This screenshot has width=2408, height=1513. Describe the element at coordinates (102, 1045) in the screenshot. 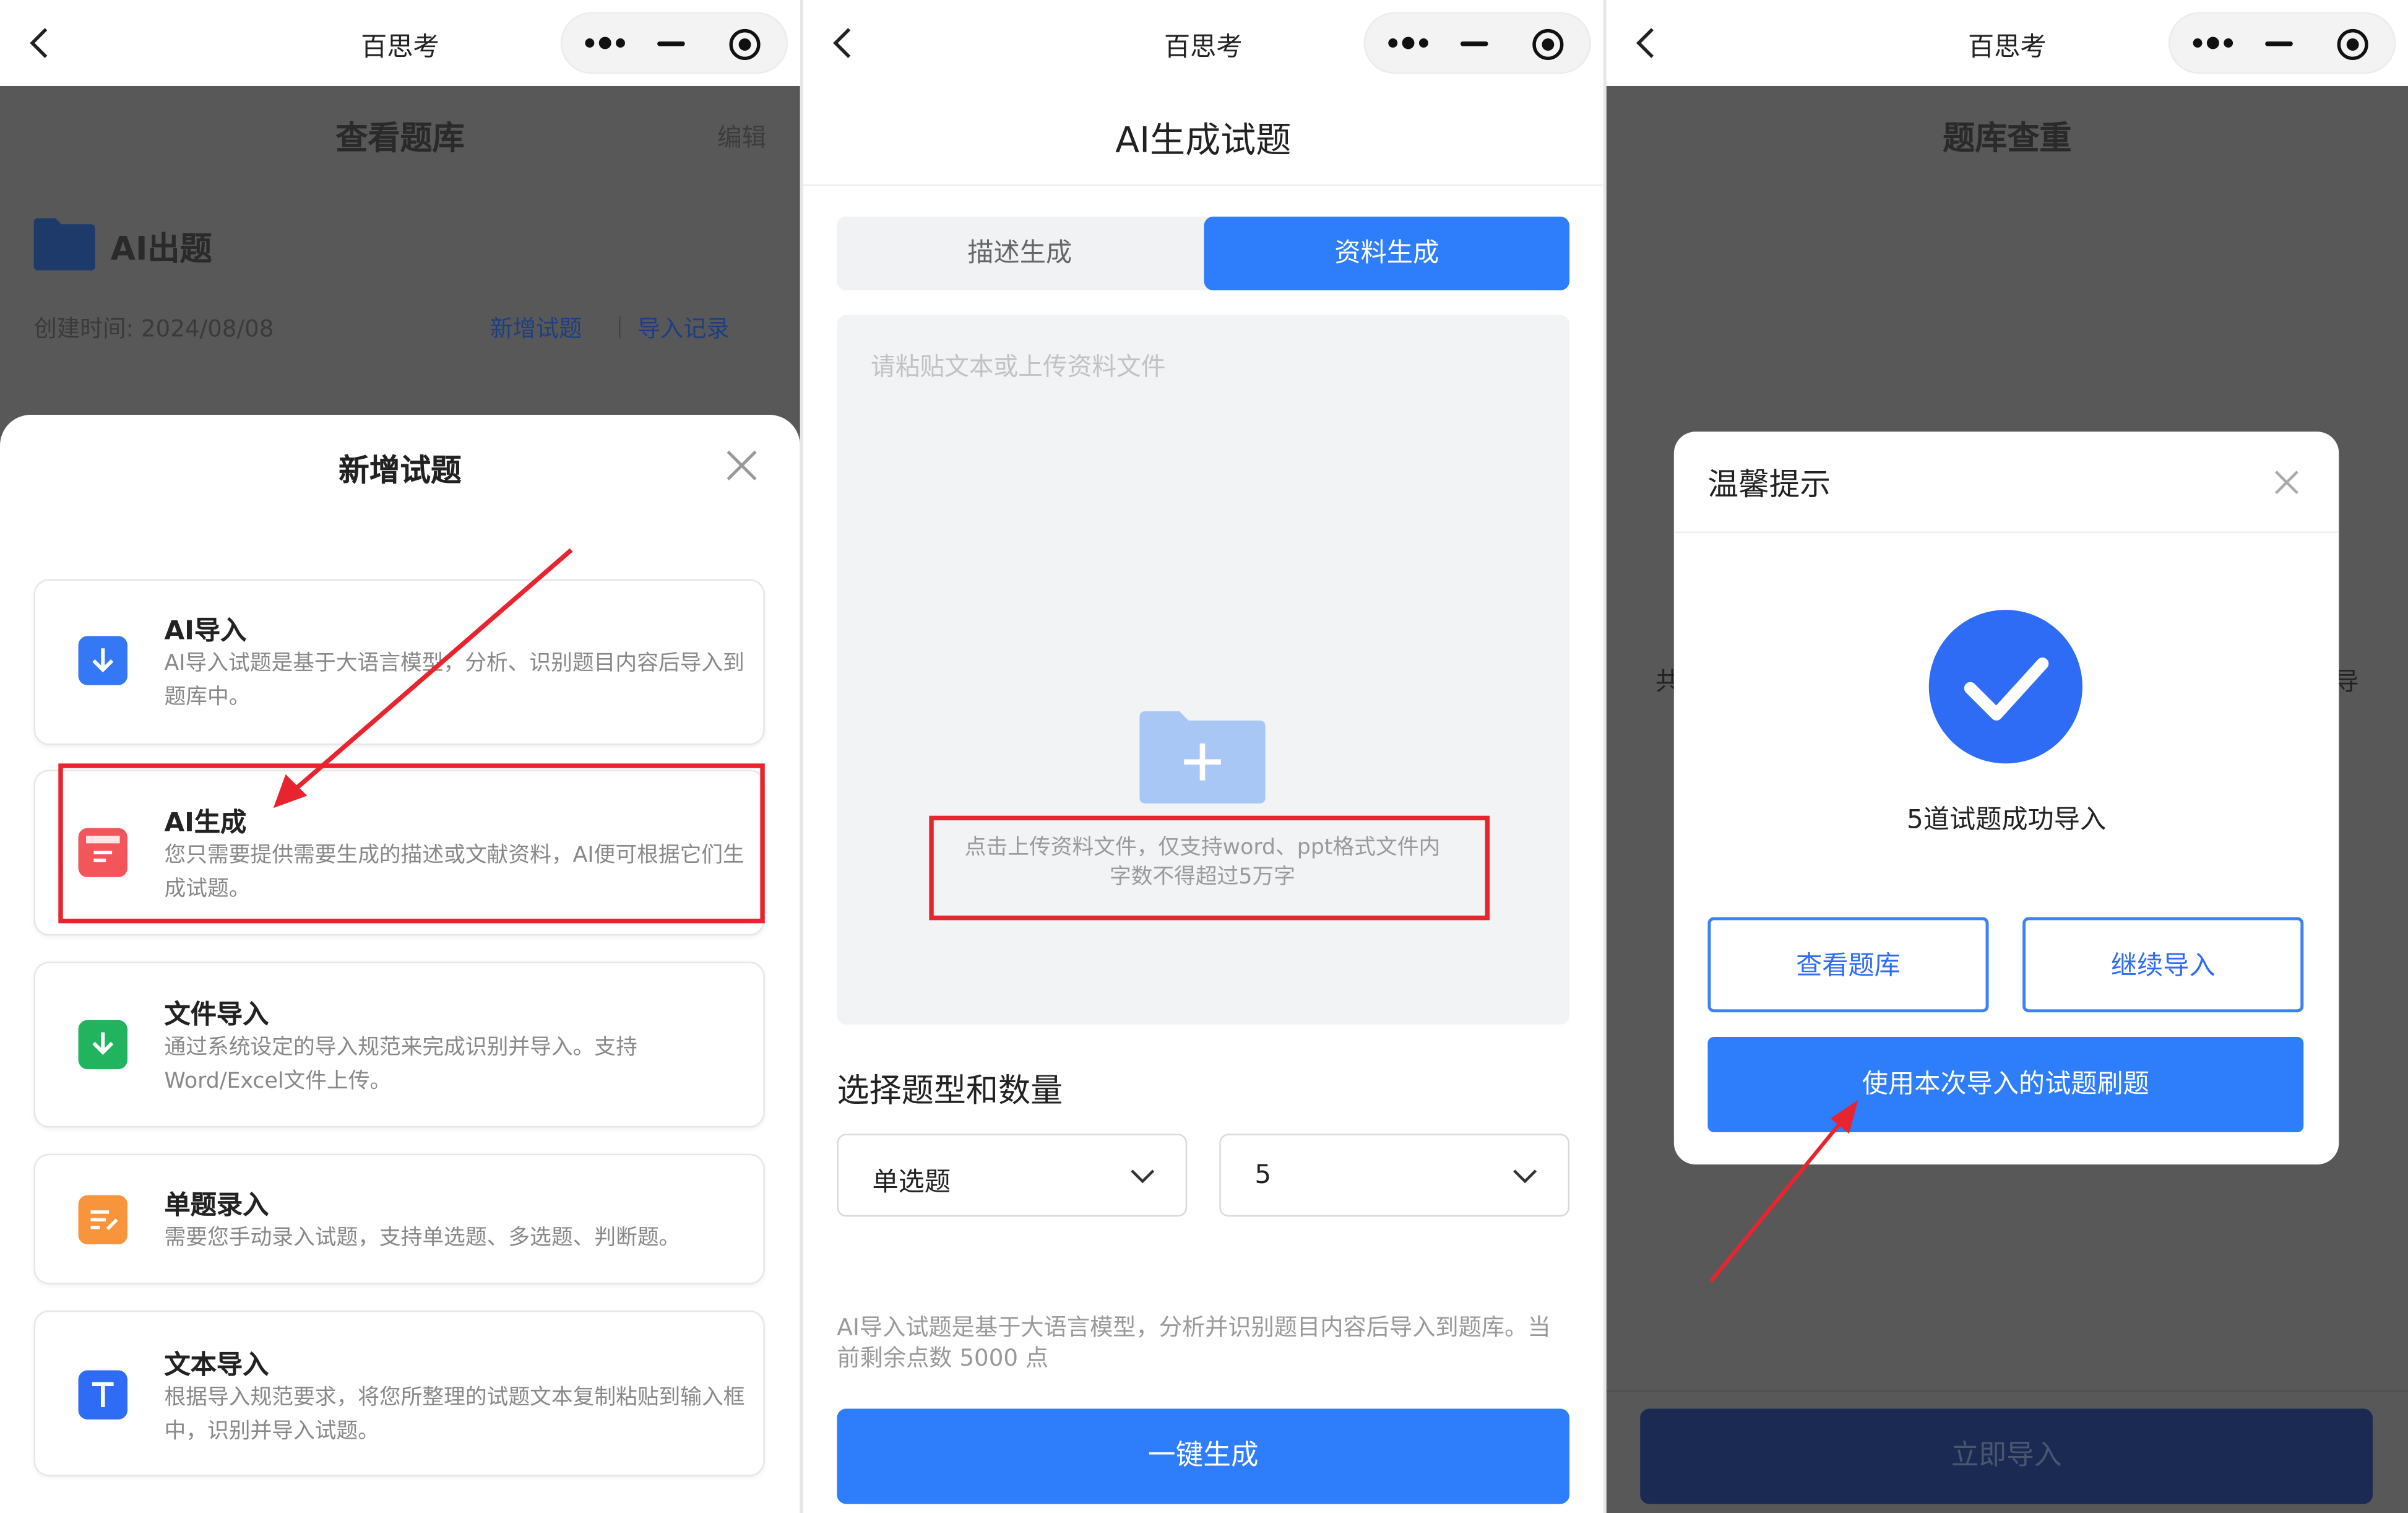

I see `folder-download-icon` at that location.